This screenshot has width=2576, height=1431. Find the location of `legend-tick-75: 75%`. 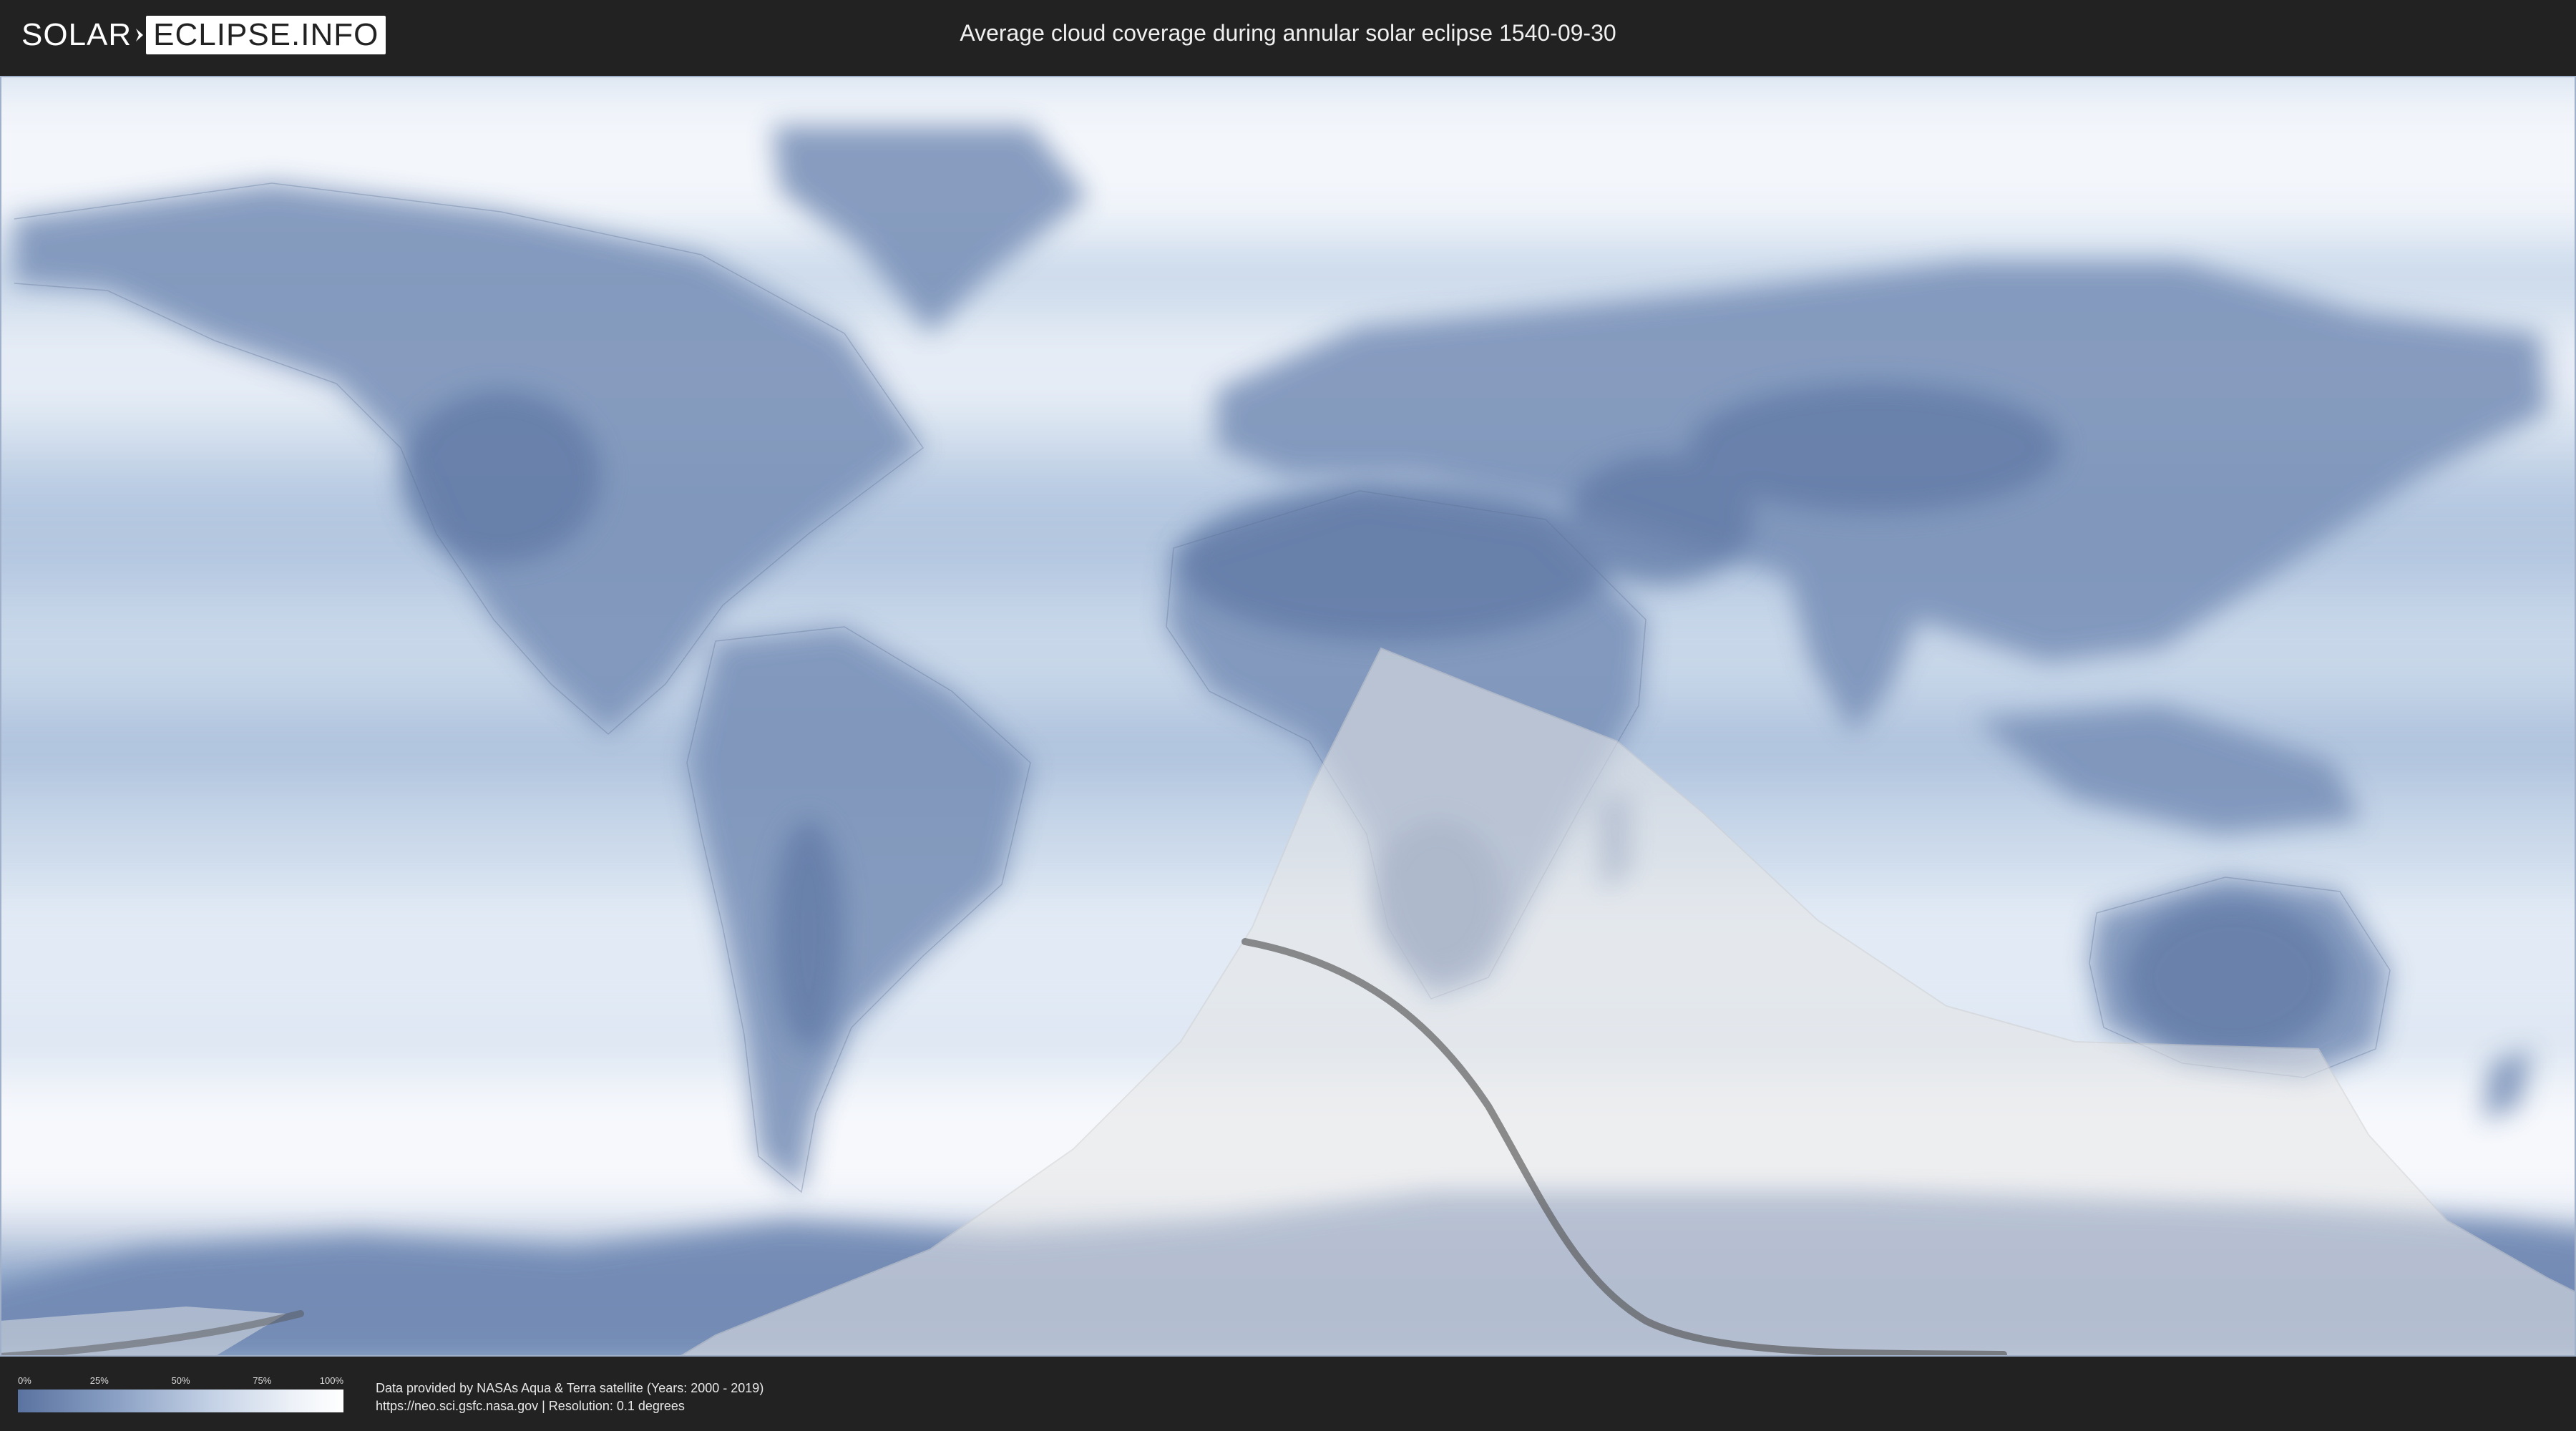

legend-tick-75: 75% is located at coordinates (262, 1380).